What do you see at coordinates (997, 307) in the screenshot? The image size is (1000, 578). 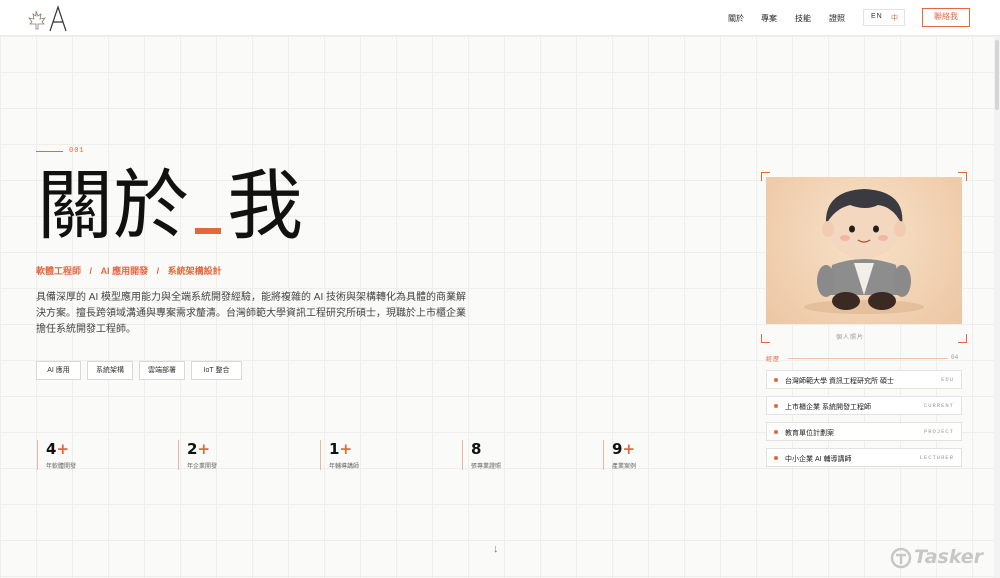 I see `page-scrollbar` at bounding box center [997, 307].